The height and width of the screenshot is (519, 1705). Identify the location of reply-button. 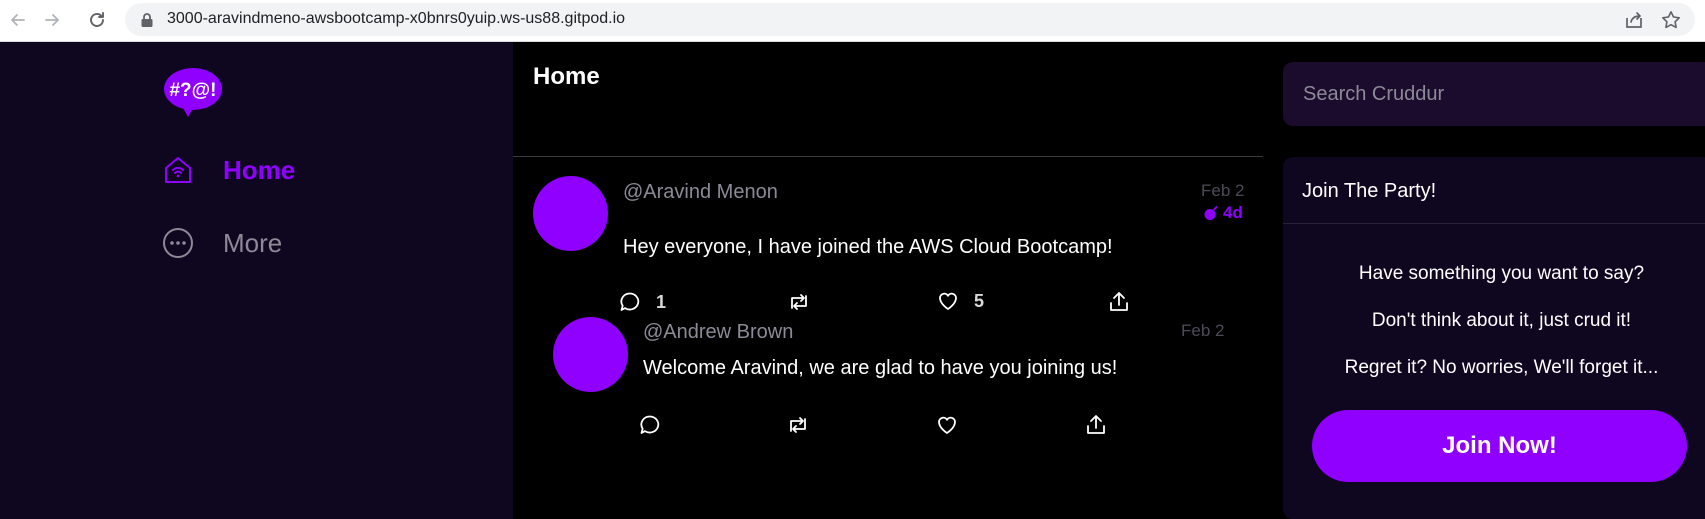
(657, 425).